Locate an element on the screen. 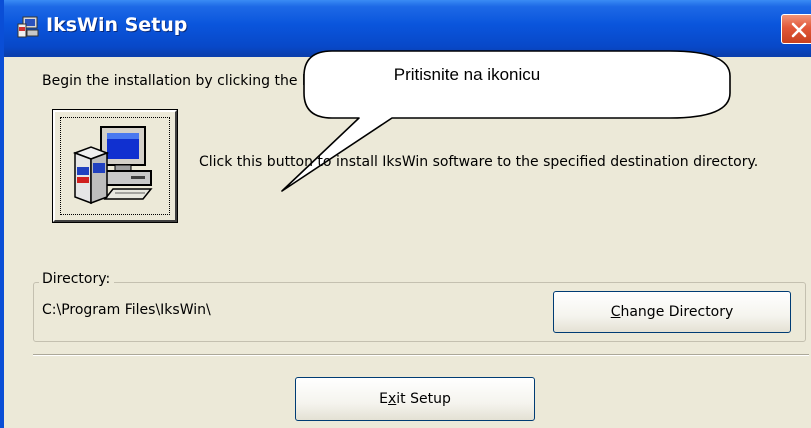 Image resolution: width=811 pixels, height=428 pixels. exit-label-end: it Setup is located at coordinates (423, 399).